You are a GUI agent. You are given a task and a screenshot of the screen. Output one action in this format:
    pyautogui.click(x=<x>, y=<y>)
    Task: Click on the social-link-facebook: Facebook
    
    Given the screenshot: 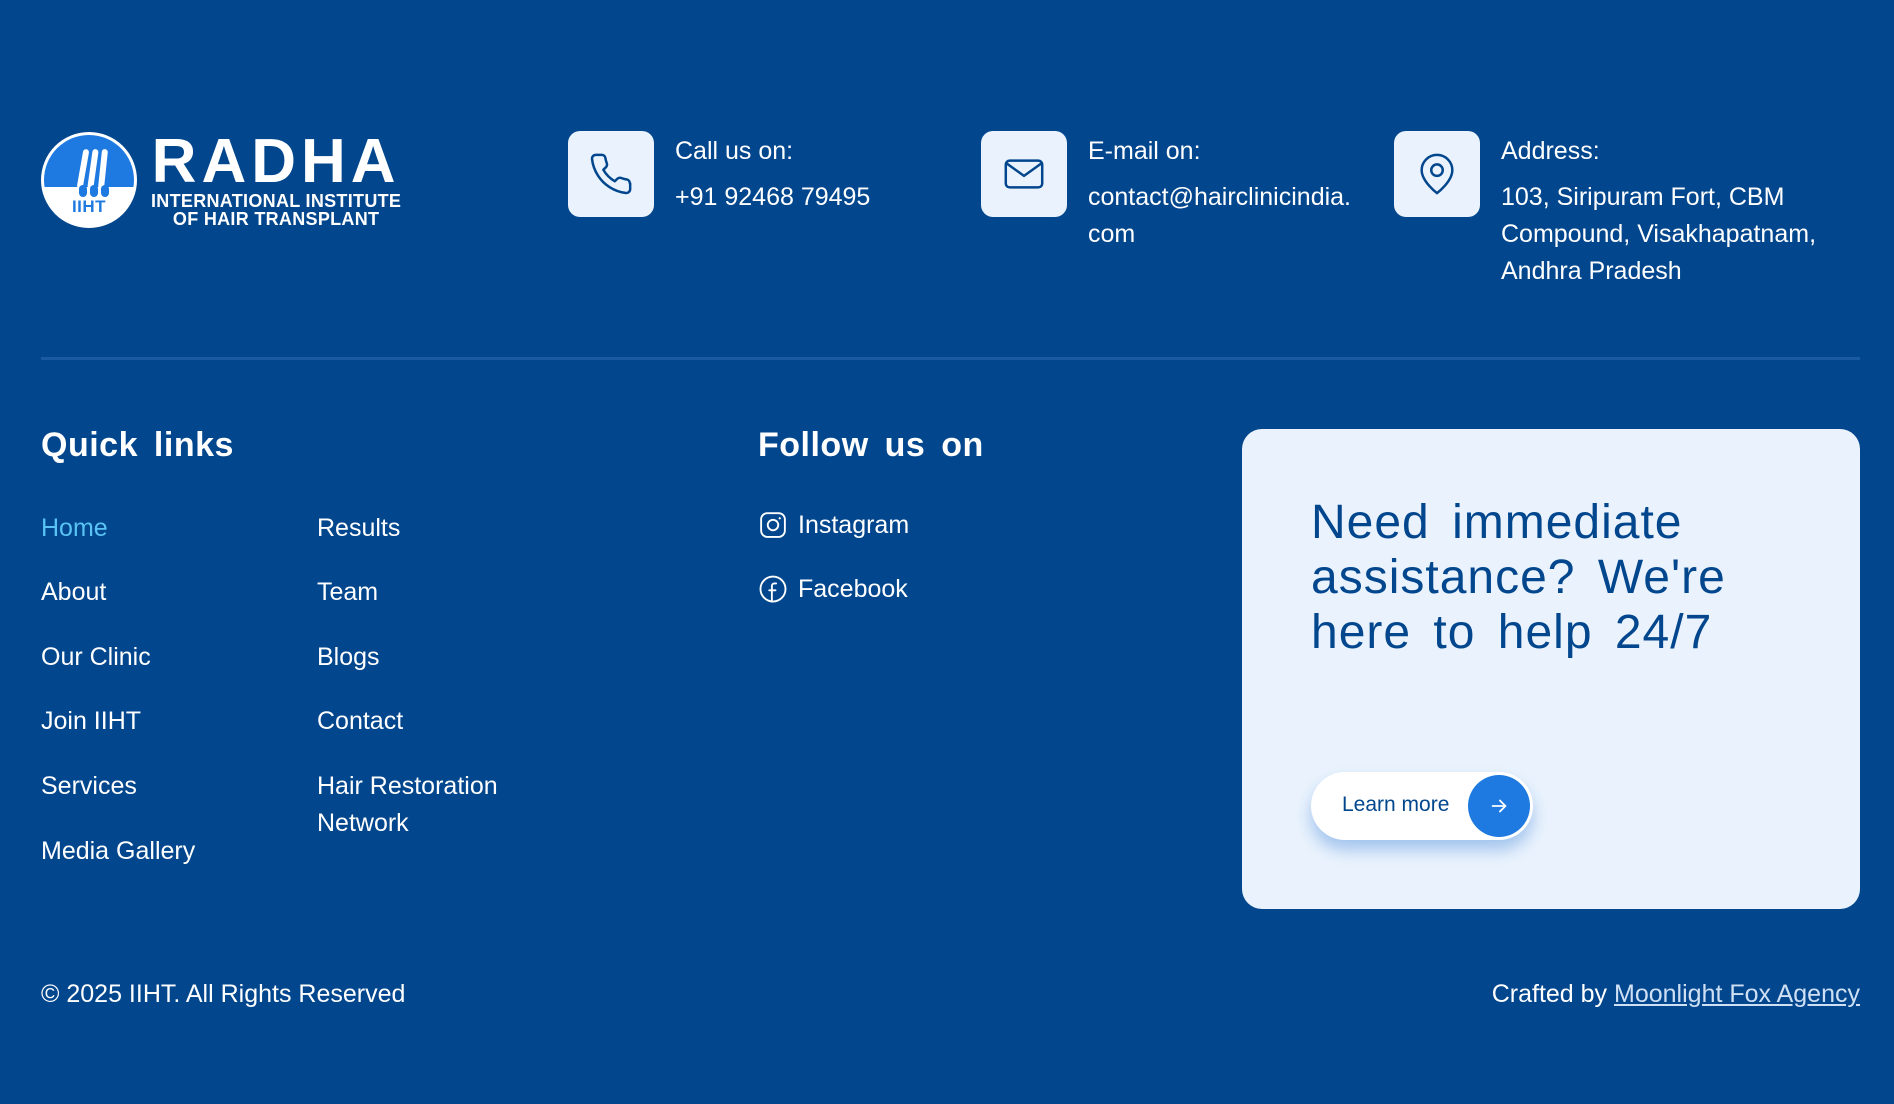 What is the action you would take?
    pyautogui.click(x=833, y=589)
    